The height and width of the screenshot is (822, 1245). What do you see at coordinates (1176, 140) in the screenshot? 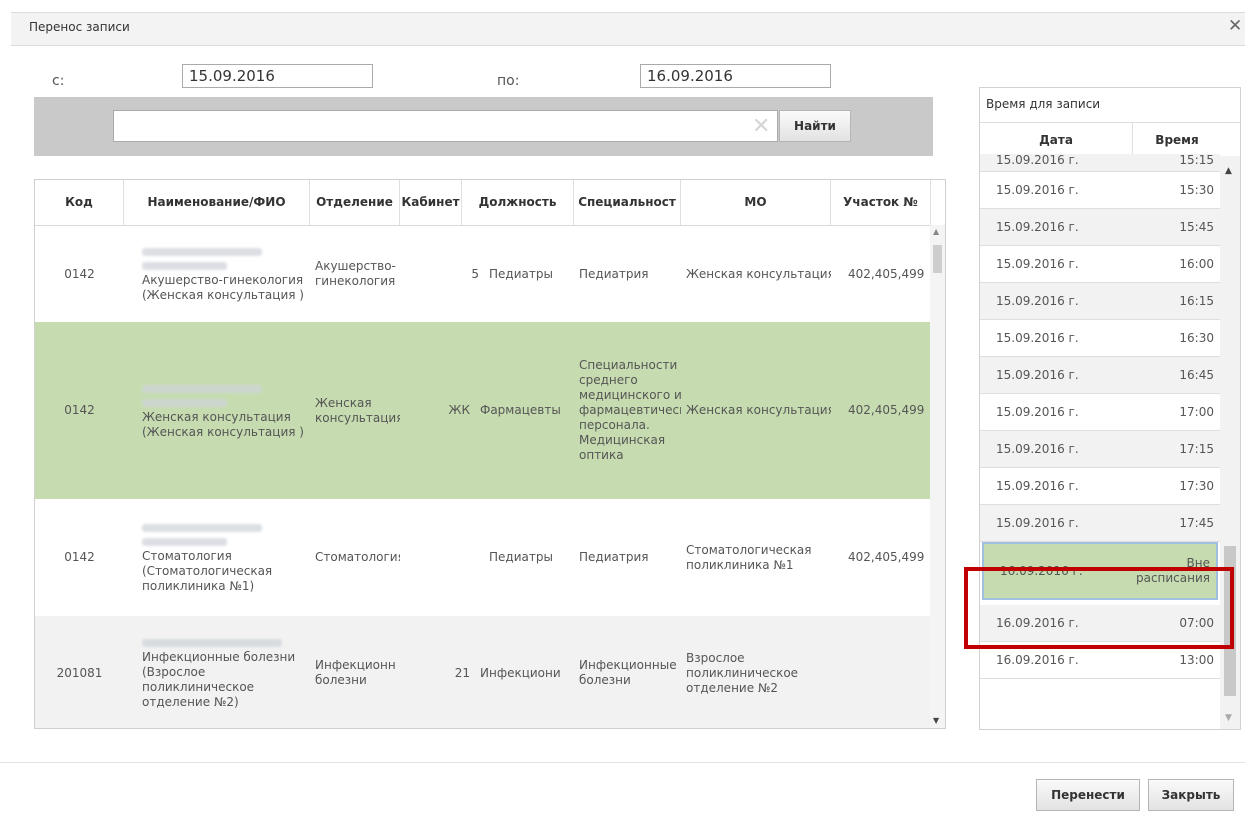
I see `col-time: Время` at bounding box center [1176, 140].